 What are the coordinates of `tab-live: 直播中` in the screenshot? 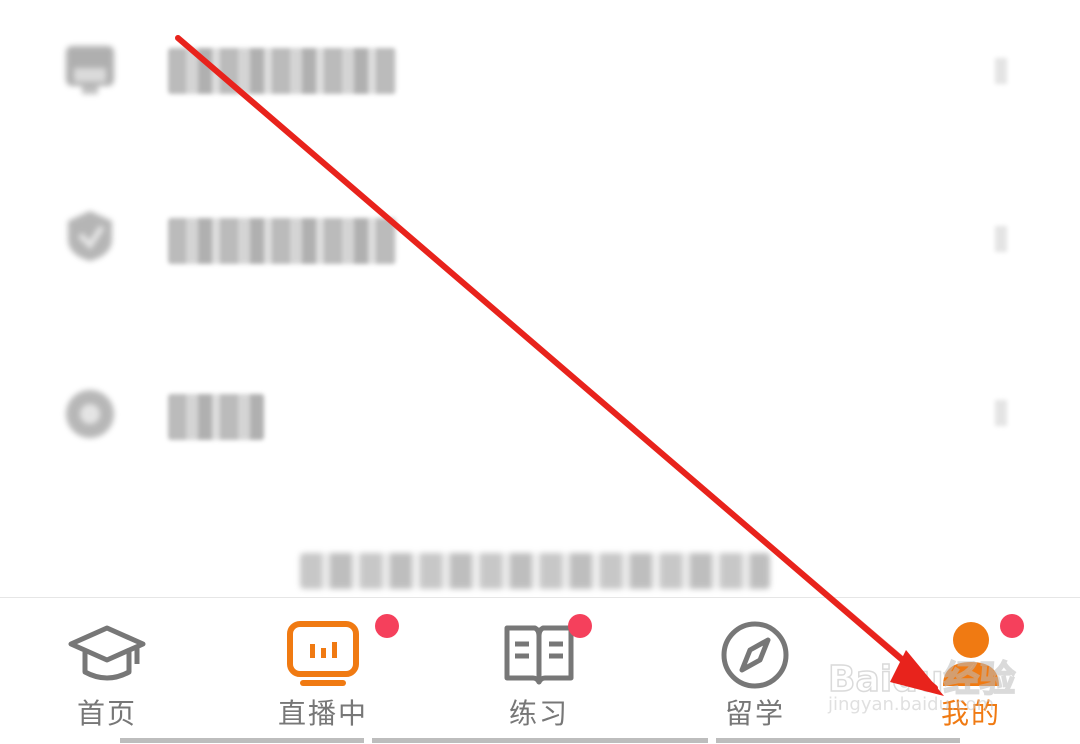 It's located at (323, 671).